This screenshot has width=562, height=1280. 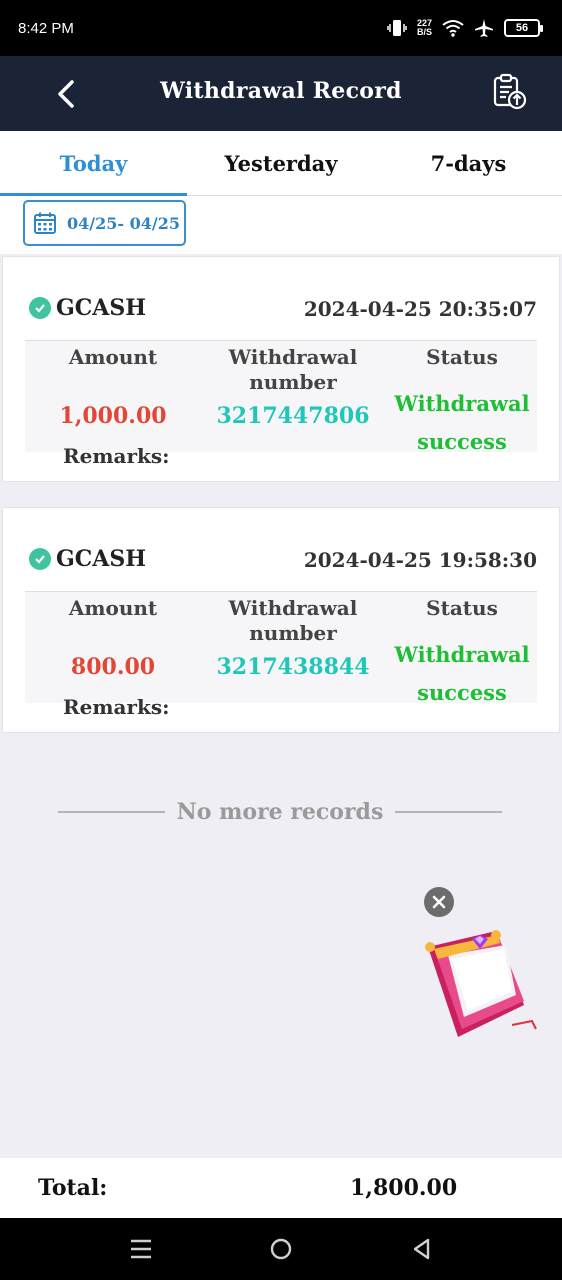 I want to click on triangle-back-icon, so click(x=421, y=1249).